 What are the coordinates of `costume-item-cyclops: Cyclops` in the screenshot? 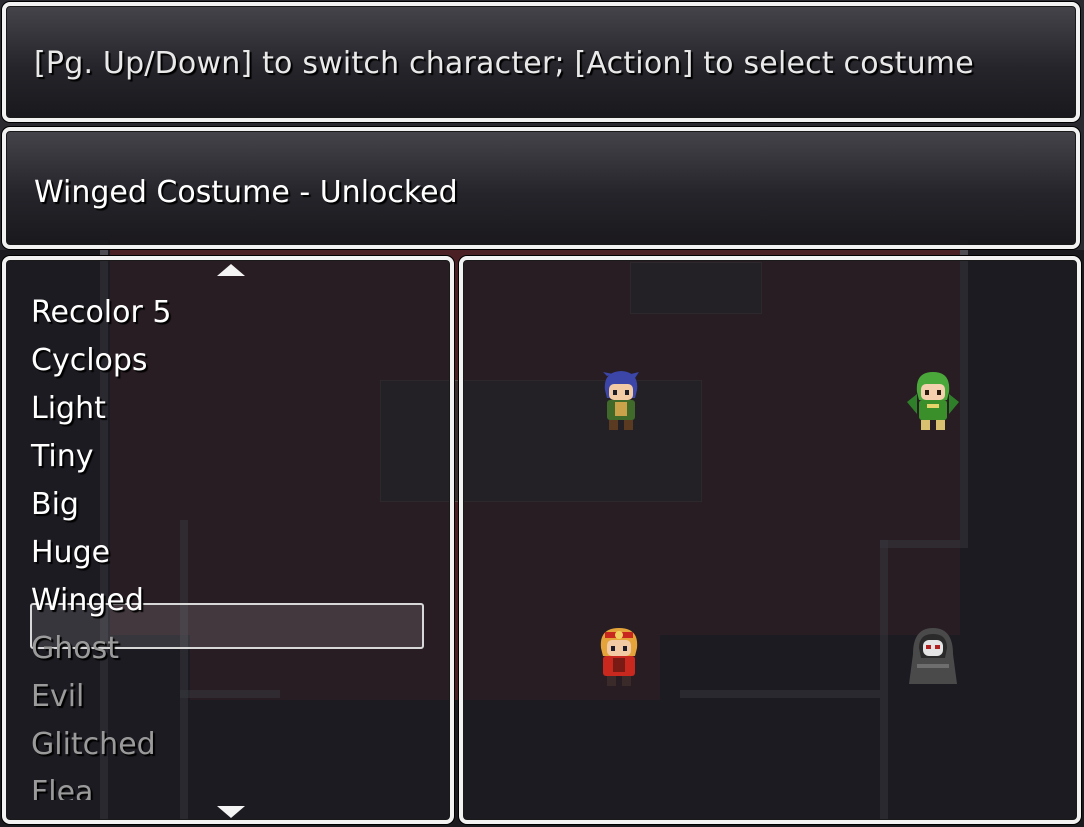 It's located at (89, 361).